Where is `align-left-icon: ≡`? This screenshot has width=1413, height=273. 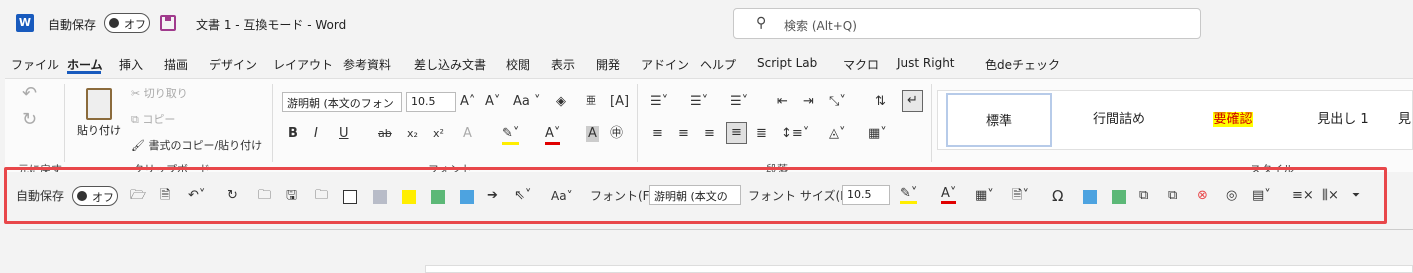
align-left-icon: ≡ is located at coordinates (657, 134).